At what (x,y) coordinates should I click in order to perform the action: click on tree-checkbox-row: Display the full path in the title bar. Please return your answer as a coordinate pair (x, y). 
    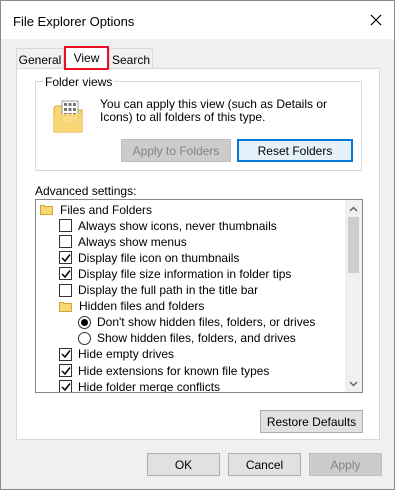
    Looking at the image, I should click on (158, 290).